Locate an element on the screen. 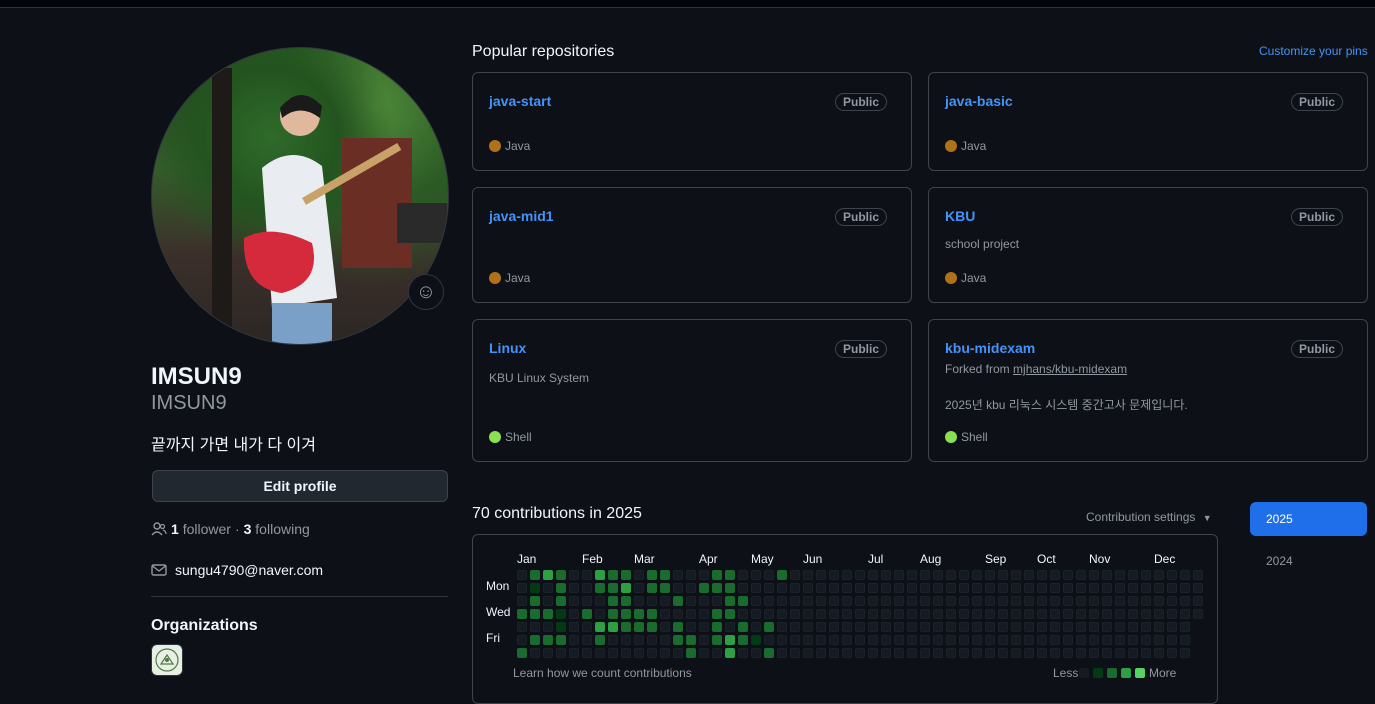 This screenshot has width=1375, height=704. customize-pins-link: Customize your pins is located at coordinates (1313, 51).